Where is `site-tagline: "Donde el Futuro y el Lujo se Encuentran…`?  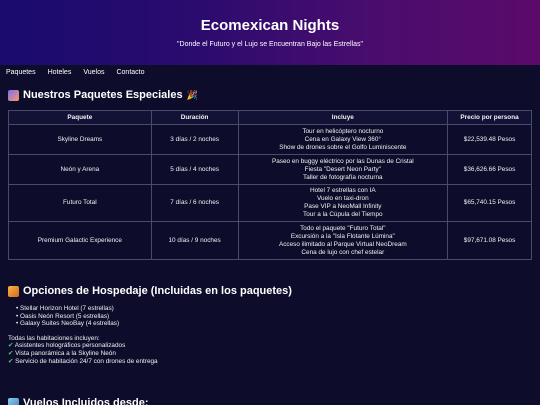
site-tagline: "Donde el Futuro y el Lujo se Encuentran… is located at coordinates (270, 44).